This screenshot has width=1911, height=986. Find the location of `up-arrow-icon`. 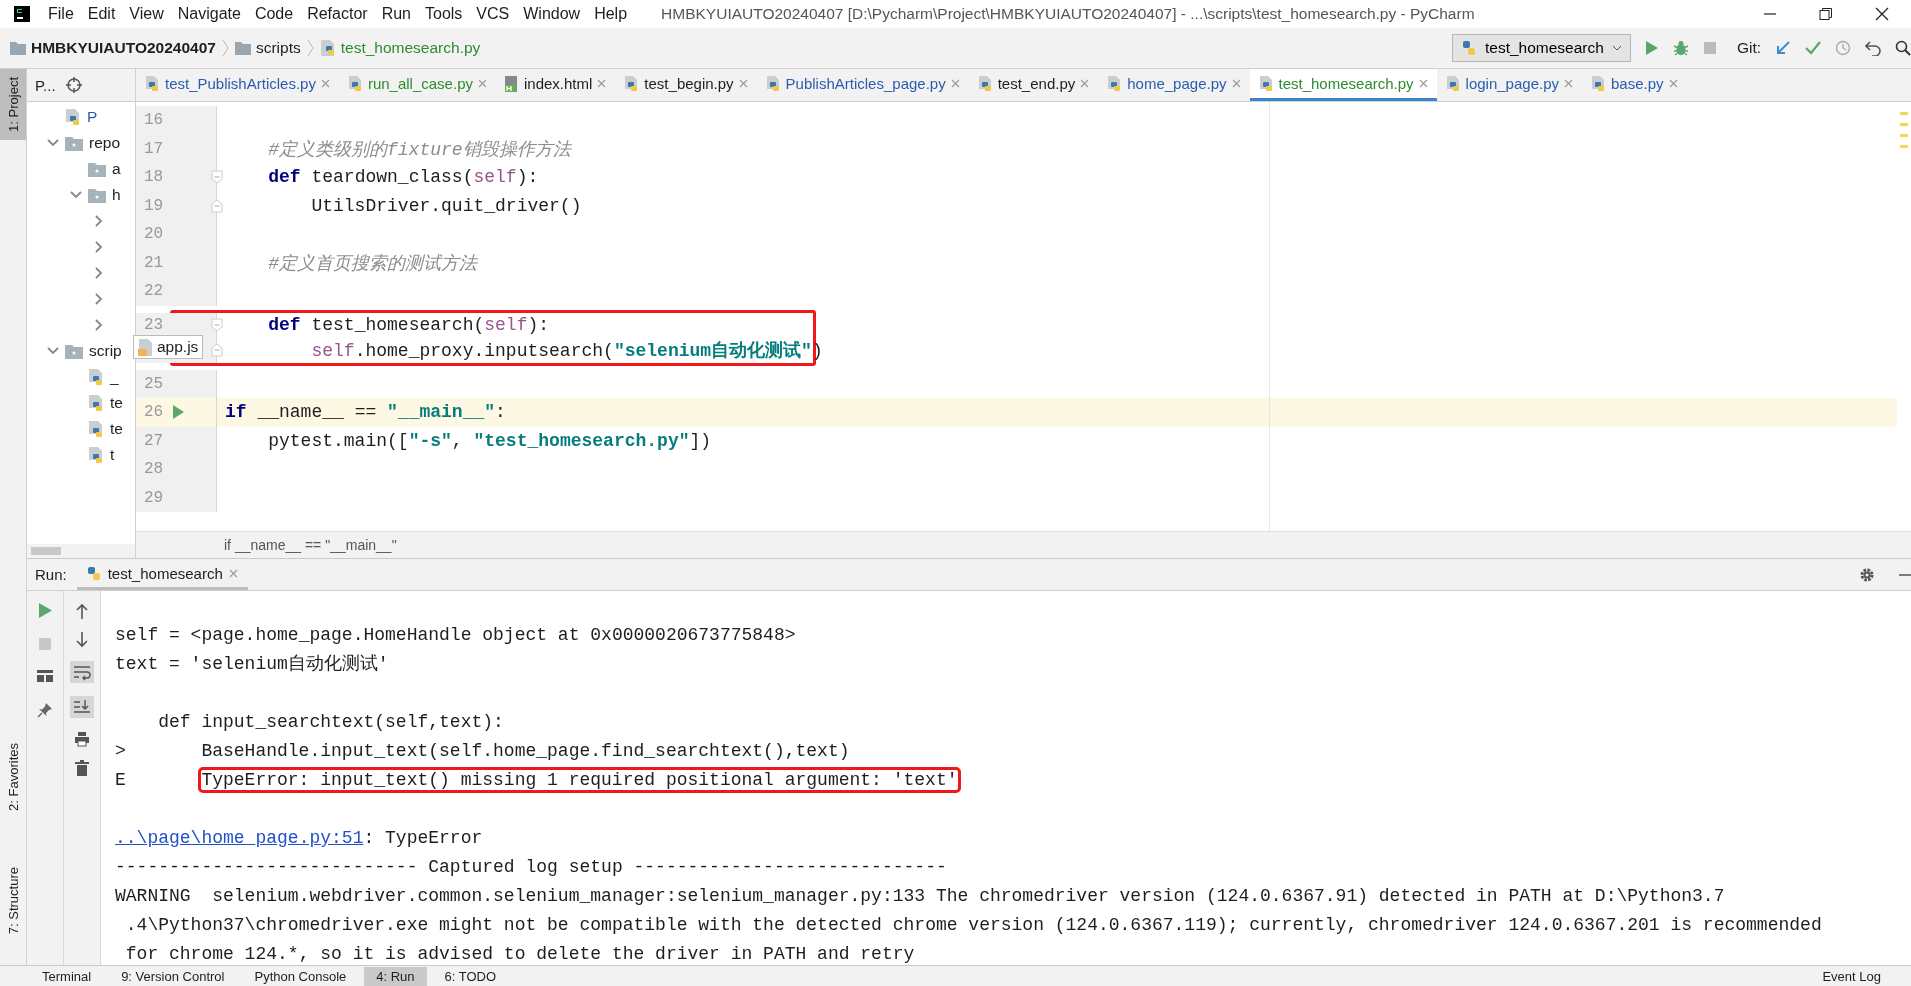

up-arrow-icon is located at coordinates (82, 611).